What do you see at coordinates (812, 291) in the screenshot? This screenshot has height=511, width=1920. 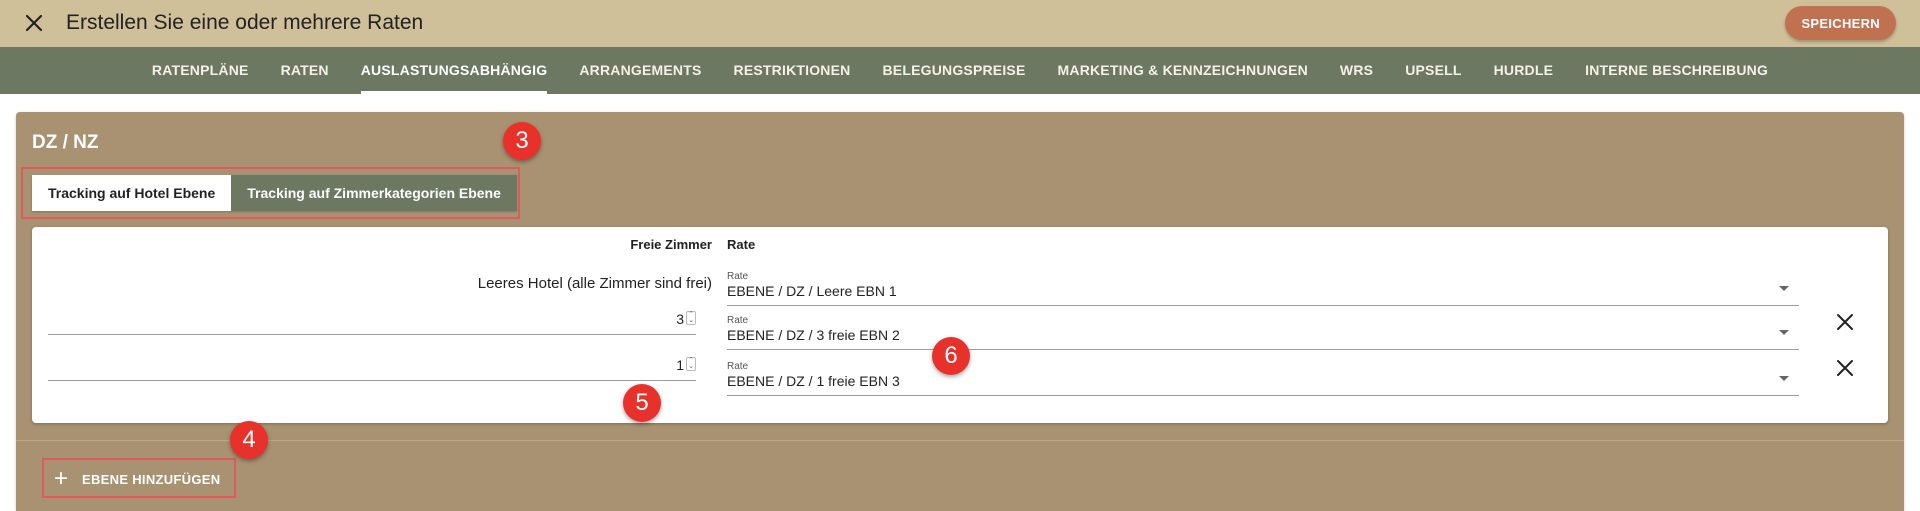 I see `rate-select-value: EBENE / DZ / Leere EBN 1` at bounding box center [812, 291].